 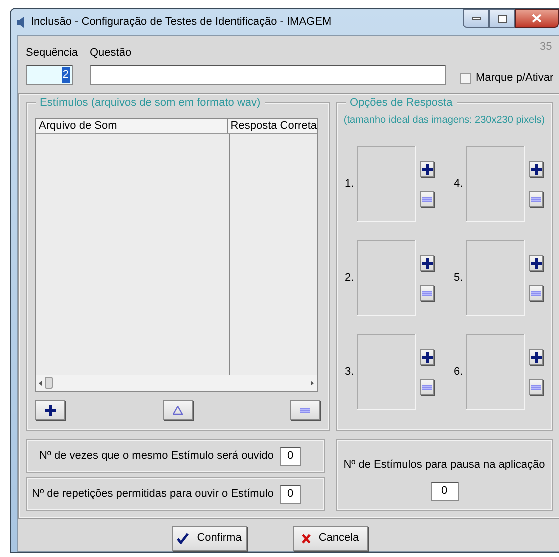 I want to click on window-title: Inclusão - Configuração de Testes de Identificação - IMAGEM, so click(x=181, y=22).